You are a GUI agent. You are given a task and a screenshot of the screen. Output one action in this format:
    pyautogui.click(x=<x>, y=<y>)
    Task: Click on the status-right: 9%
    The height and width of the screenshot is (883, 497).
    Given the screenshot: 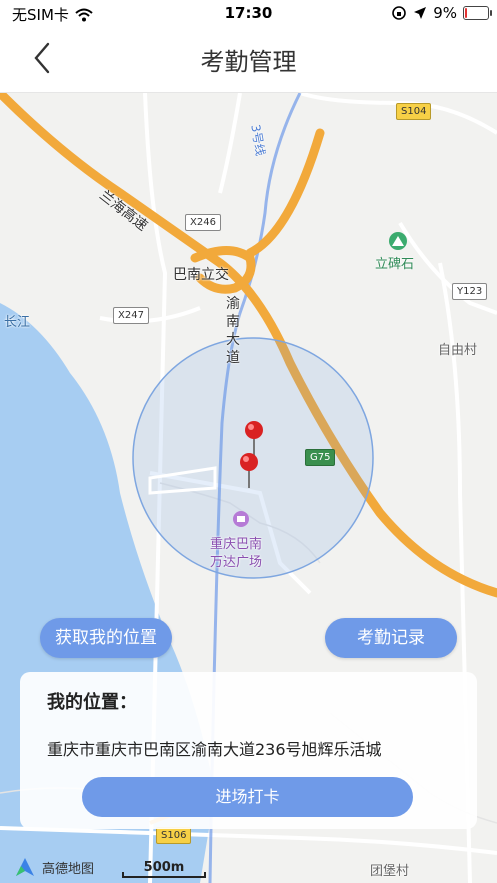 What is the action you would take?
    pyautogui.click(x=441, y=13)
    